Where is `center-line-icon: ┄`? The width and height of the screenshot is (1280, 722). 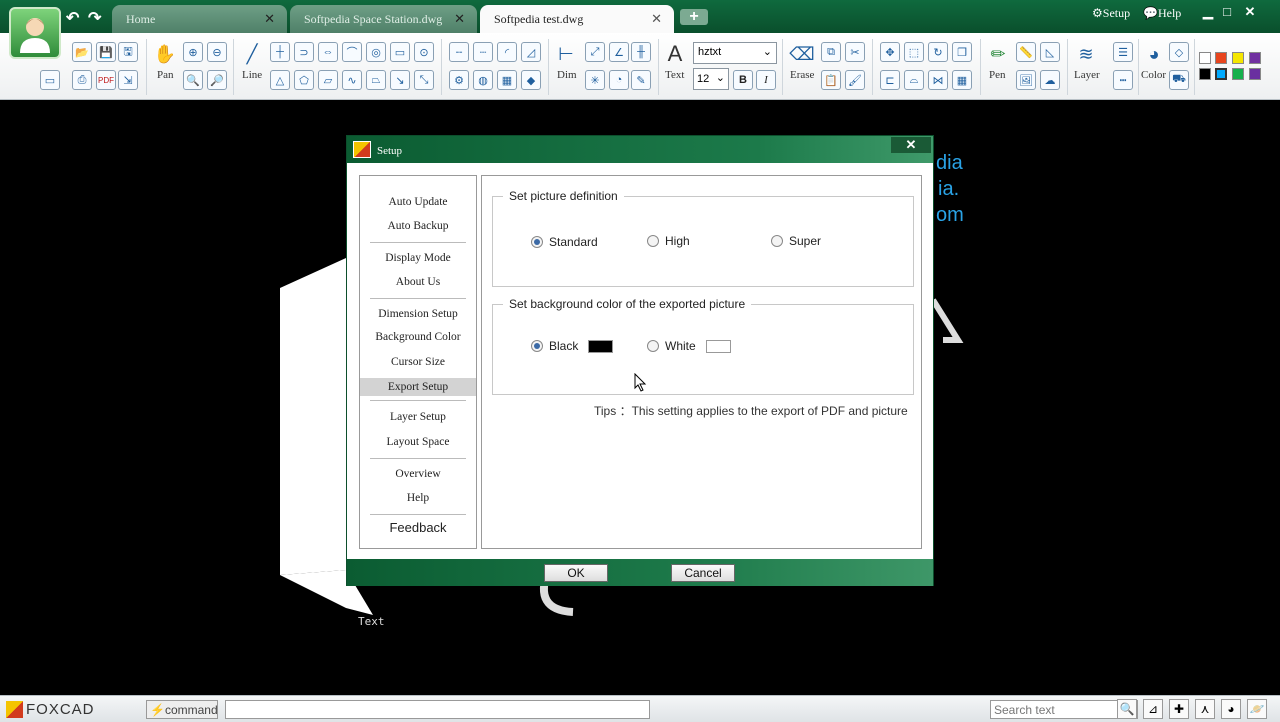 center-line-icon: ┄ is located at coordinates (483, 52).